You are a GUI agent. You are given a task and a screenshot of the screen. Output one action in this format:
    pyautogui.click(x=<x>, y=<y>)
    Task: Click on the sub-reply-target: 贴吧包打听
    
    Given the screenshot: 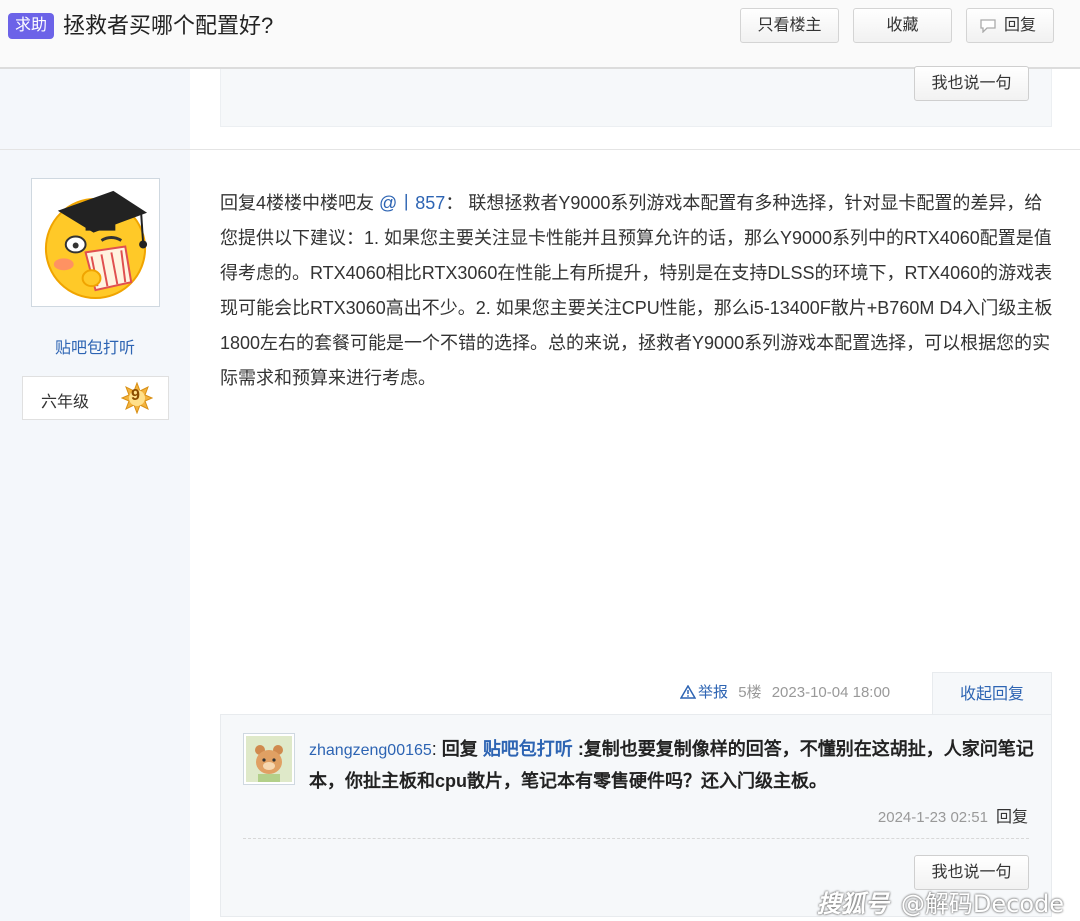 What is the action you would take?
    pyautogui.click(x=528, y=749)
    